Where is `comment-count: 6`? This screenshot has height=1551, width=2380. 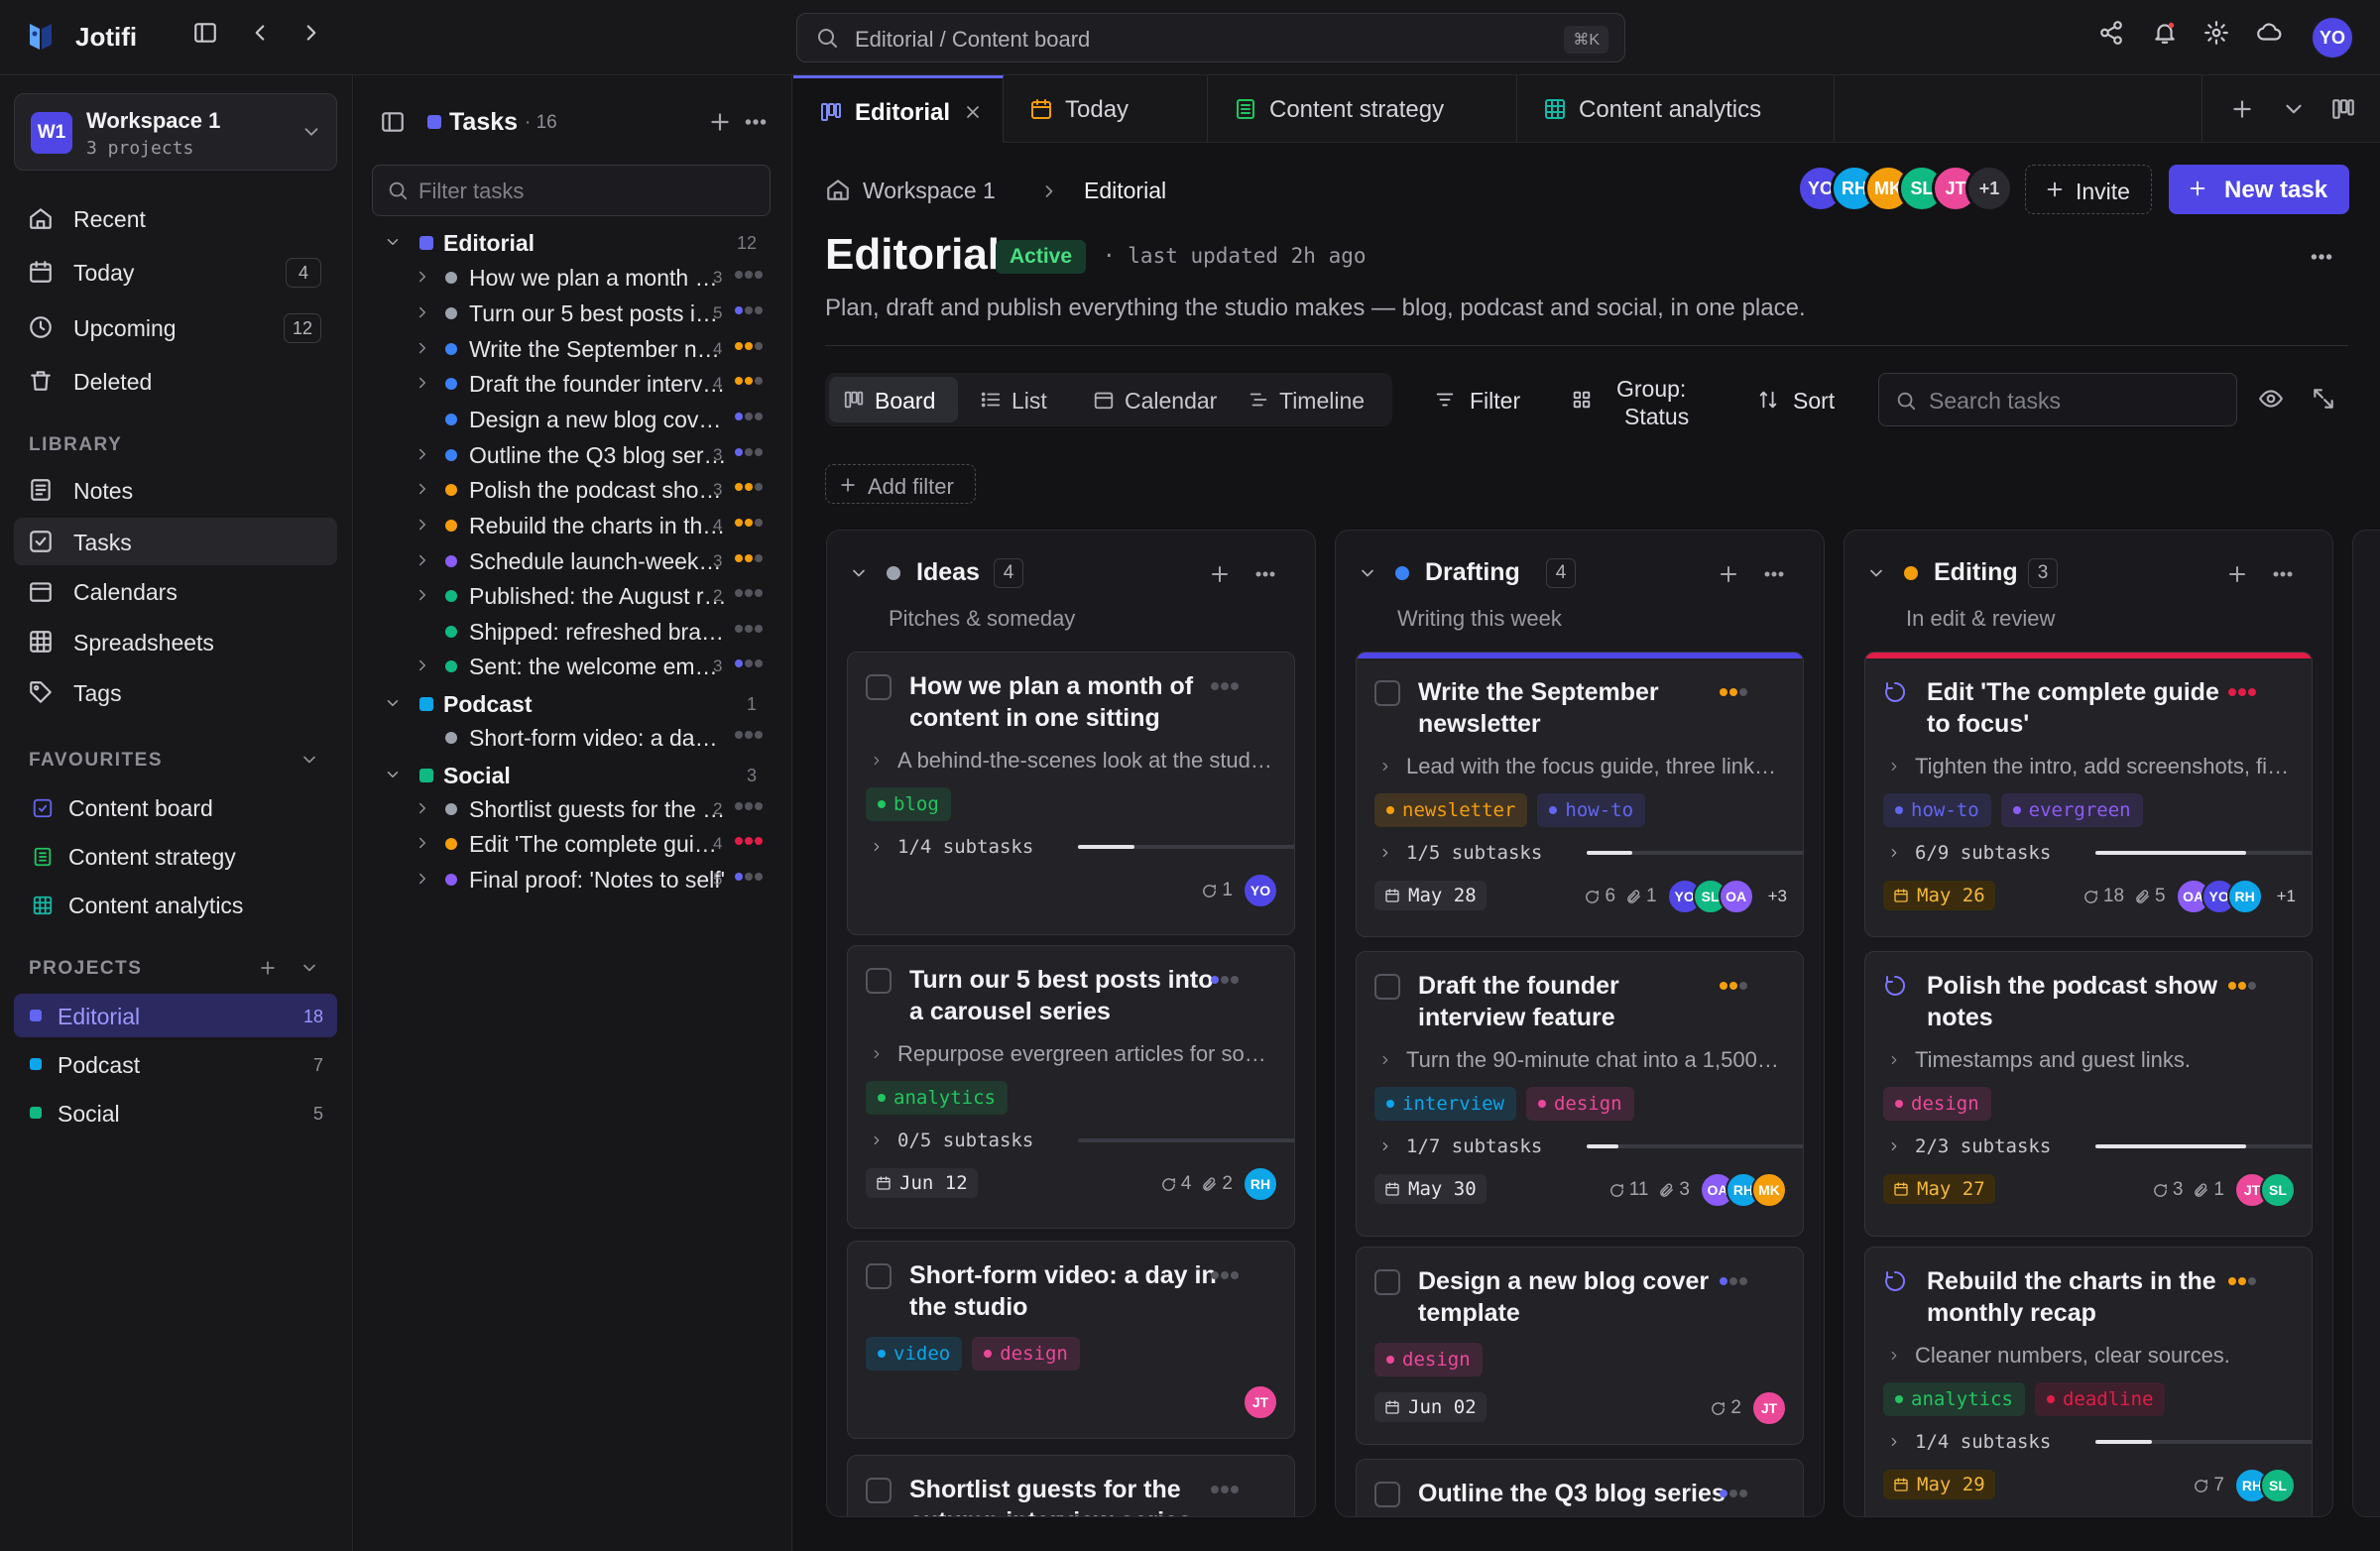
comment-count: 6 is located at coordinates (1599, 896).